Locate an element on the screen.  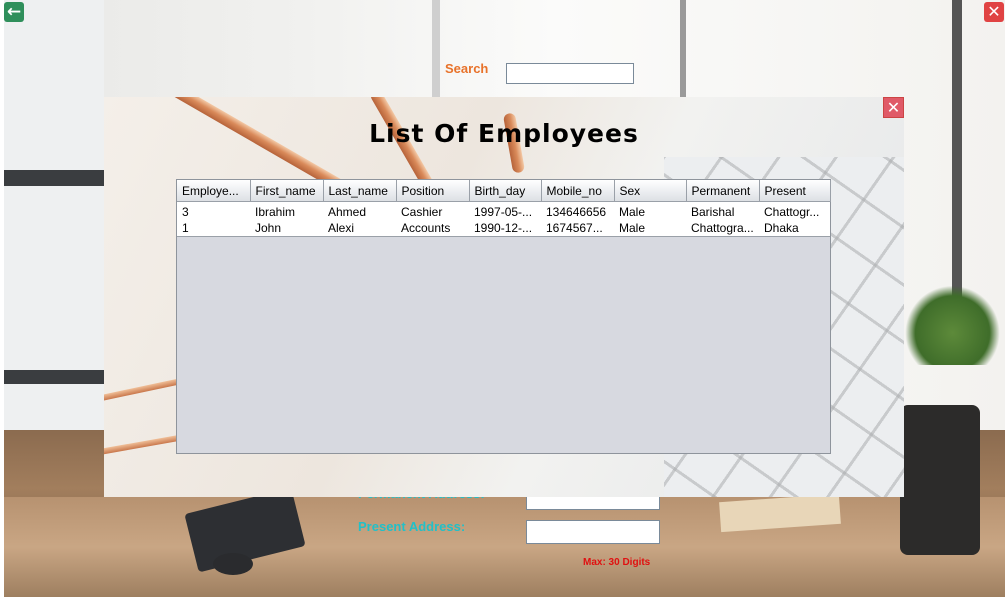
column-header-mobile-no: Mobile_no is located at coordinates (578, 191).